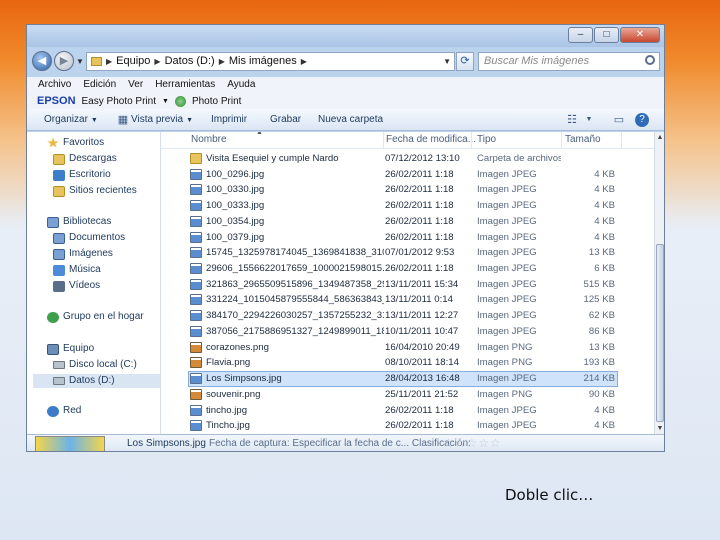  I want to click on easy-photo-print-button: Easy Photo Print, so click(119, 101).